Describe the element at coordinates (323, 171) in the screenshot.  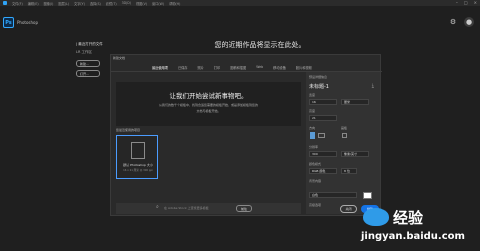
I see `color-mode-select: RGB 颜色` at that location.